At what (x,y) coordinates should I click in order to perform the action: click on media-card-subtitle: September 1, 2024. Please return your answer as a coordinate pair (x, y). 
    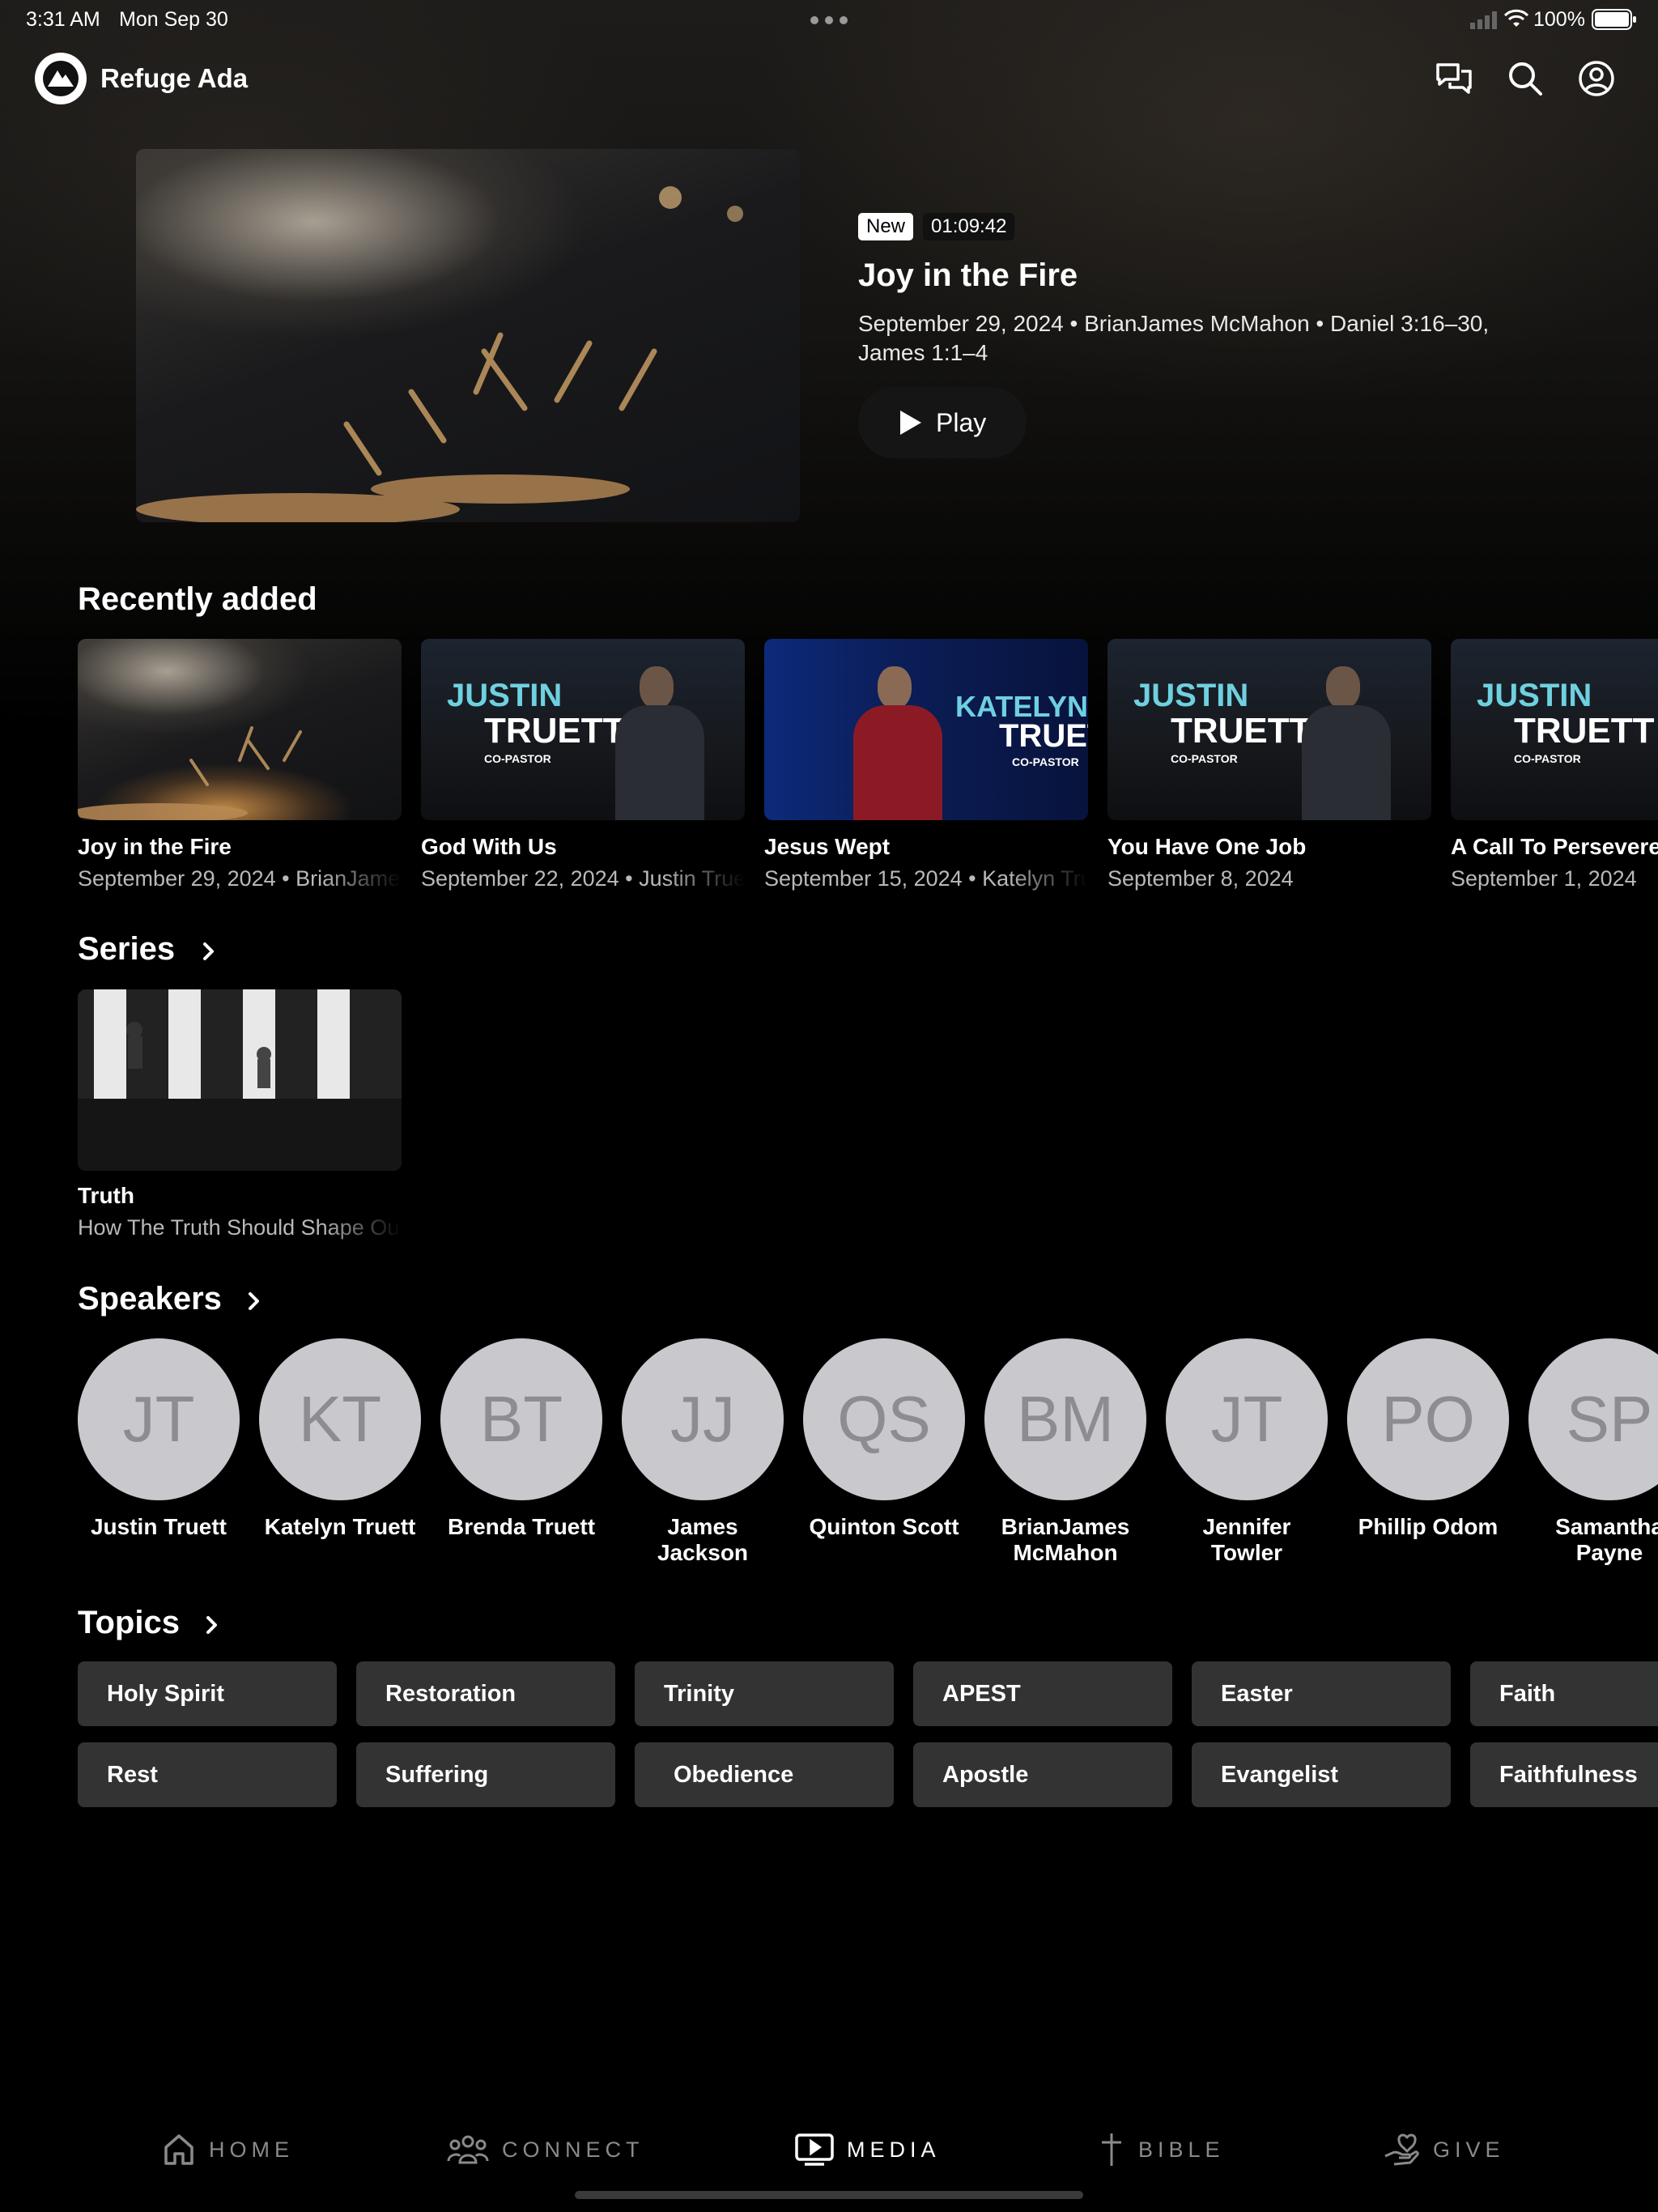
    Looking at the image, I should click on (1544, 878).